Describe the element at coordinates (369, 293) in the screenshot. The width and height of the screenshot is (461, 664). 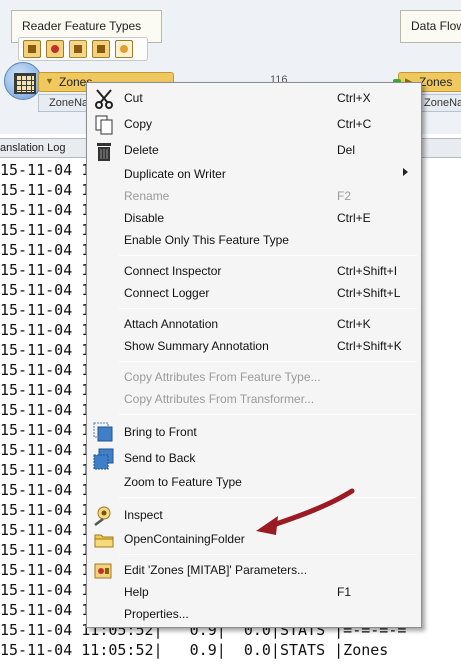
I see `menu-item-shortcut: Ctrl+Shift+L` at that location.